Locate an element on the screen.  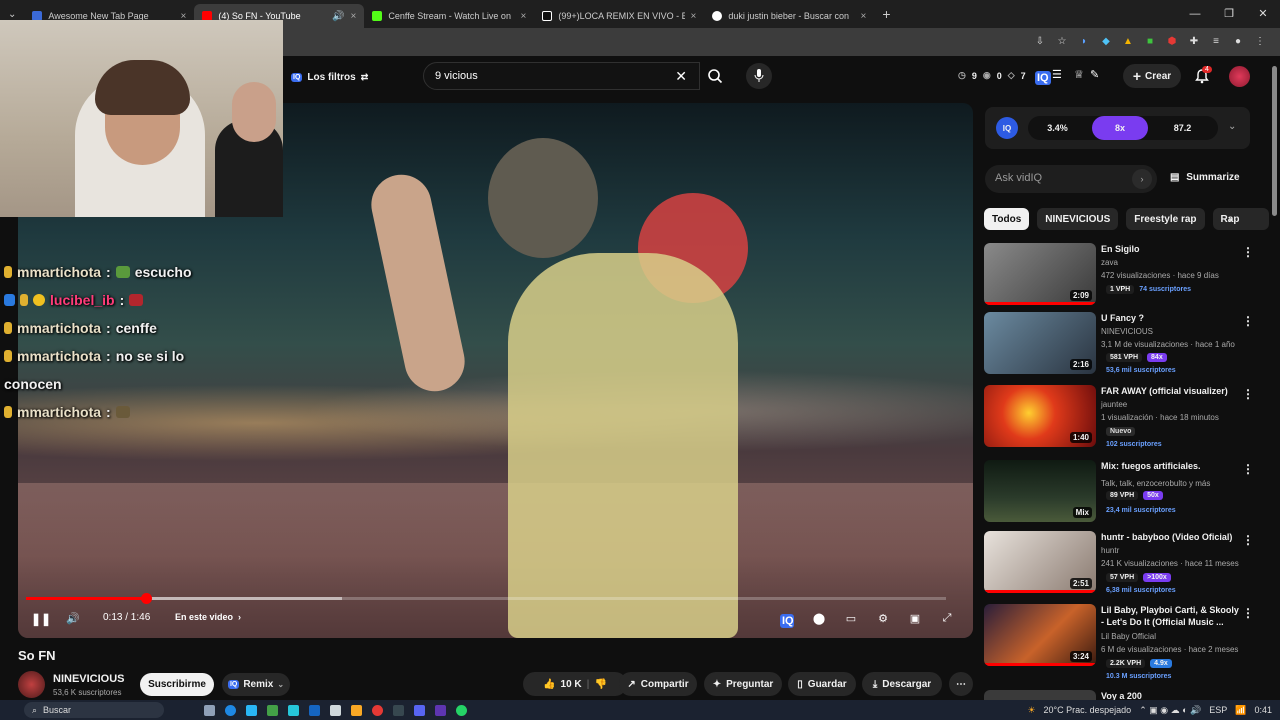
whatsapp-icon is located at coordinates (461, 710).